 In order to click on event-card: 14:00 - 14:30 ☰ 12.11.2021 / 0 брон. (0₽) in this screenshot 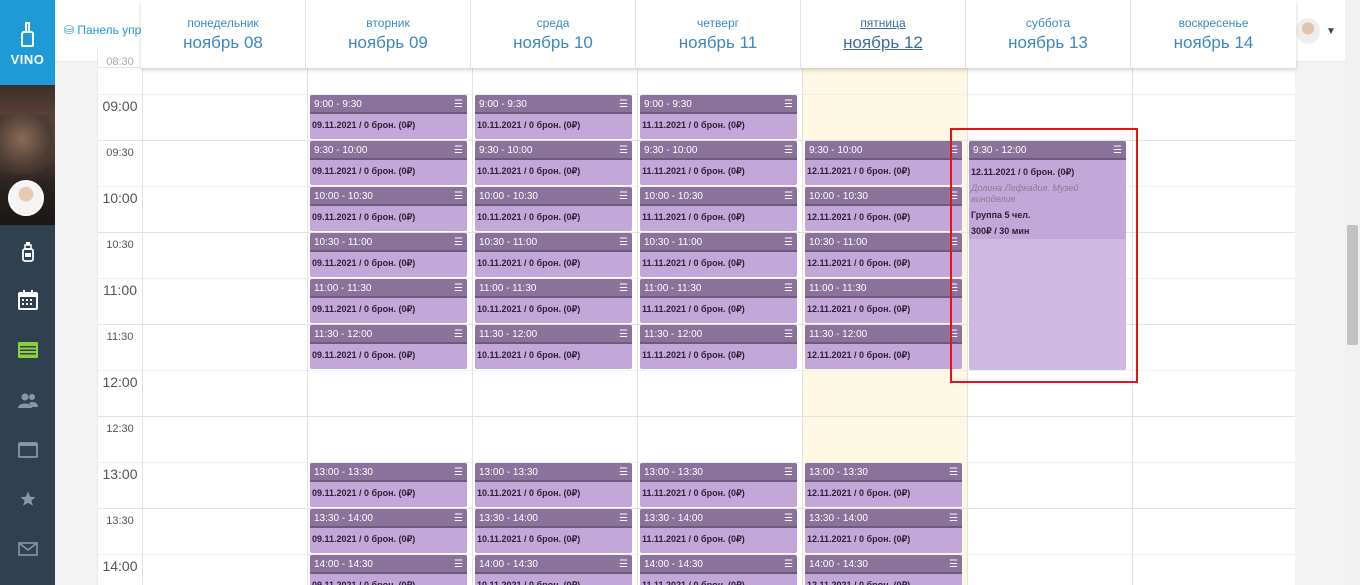, I will do `click(883, 570)`.